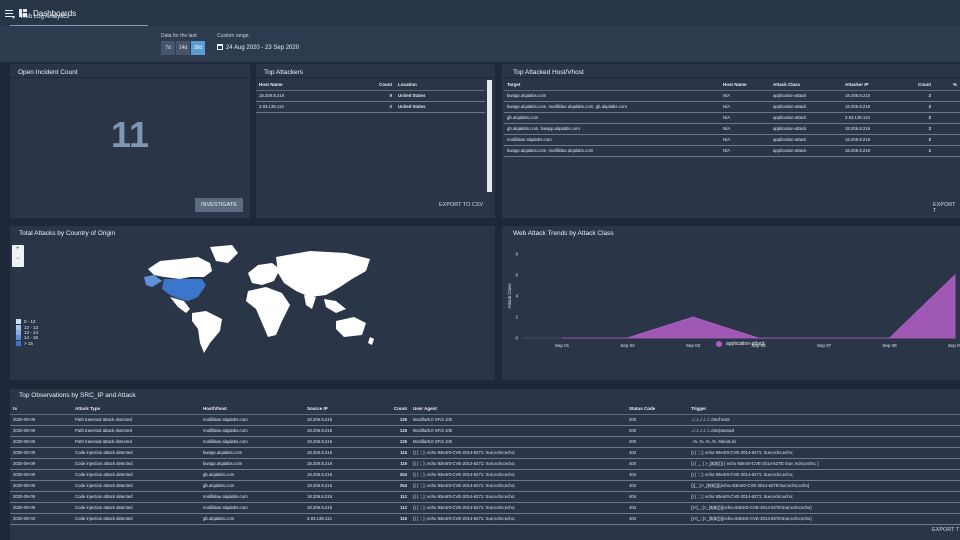 The height and width of the screenshot is (540, 960). What do you see at coordinates (371, 341) in the screenshot?
I see `country-nz` at bounding box center [371, 341].